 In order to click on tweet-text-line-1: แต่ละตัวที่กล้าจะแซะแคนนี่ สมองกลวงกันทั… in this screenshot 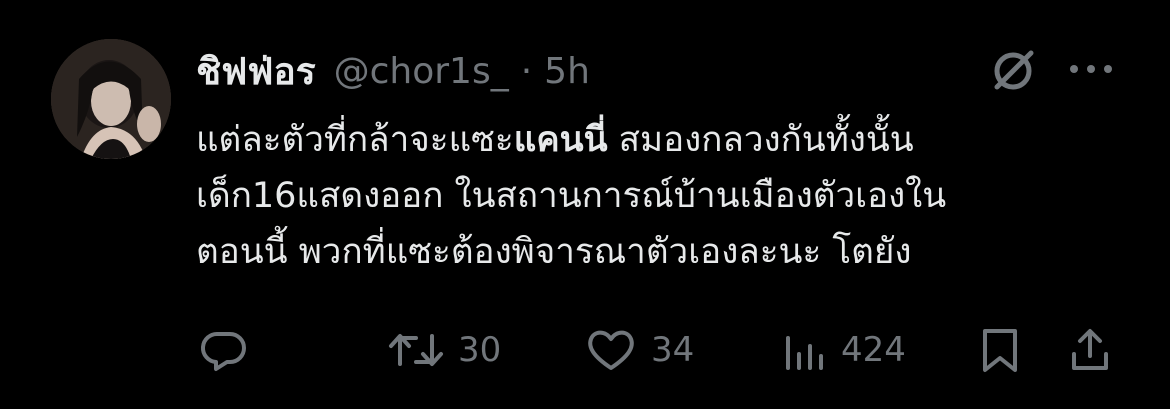, I will do `click(661, 140)`.